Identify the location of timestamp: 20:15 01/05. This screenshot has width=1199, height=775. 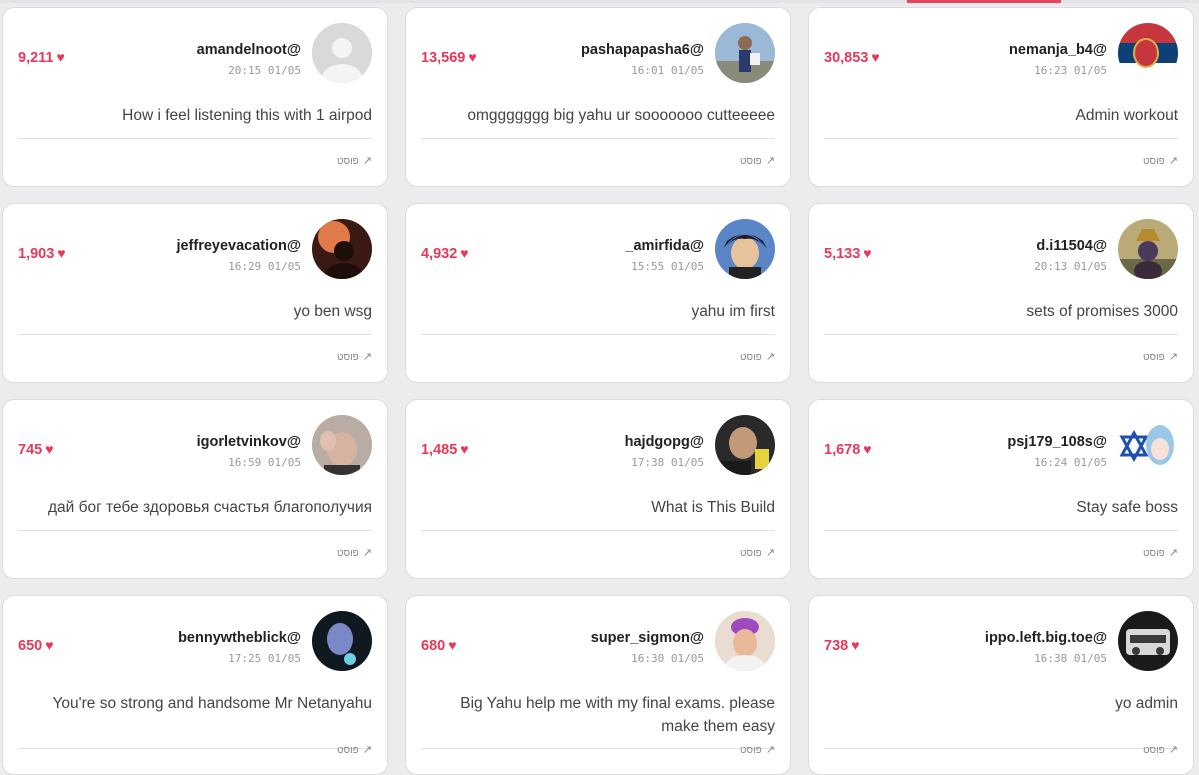
(264, 70).